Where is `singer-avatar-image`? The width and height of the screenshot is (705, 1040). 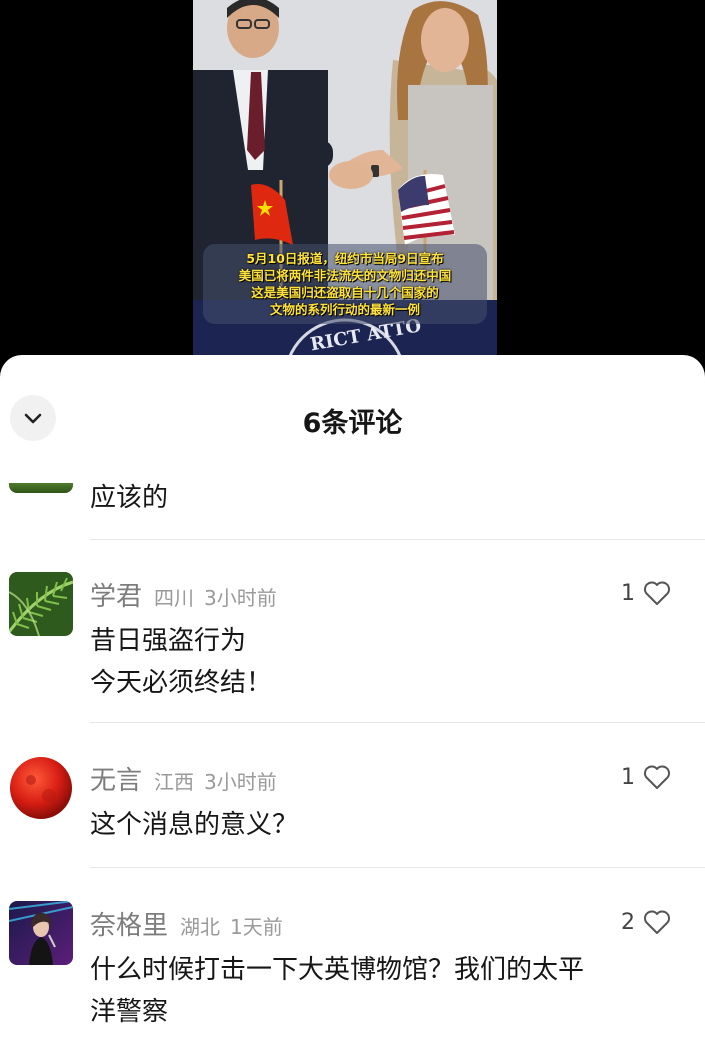
singer-avatar-image is located at coordinates (41, 933).